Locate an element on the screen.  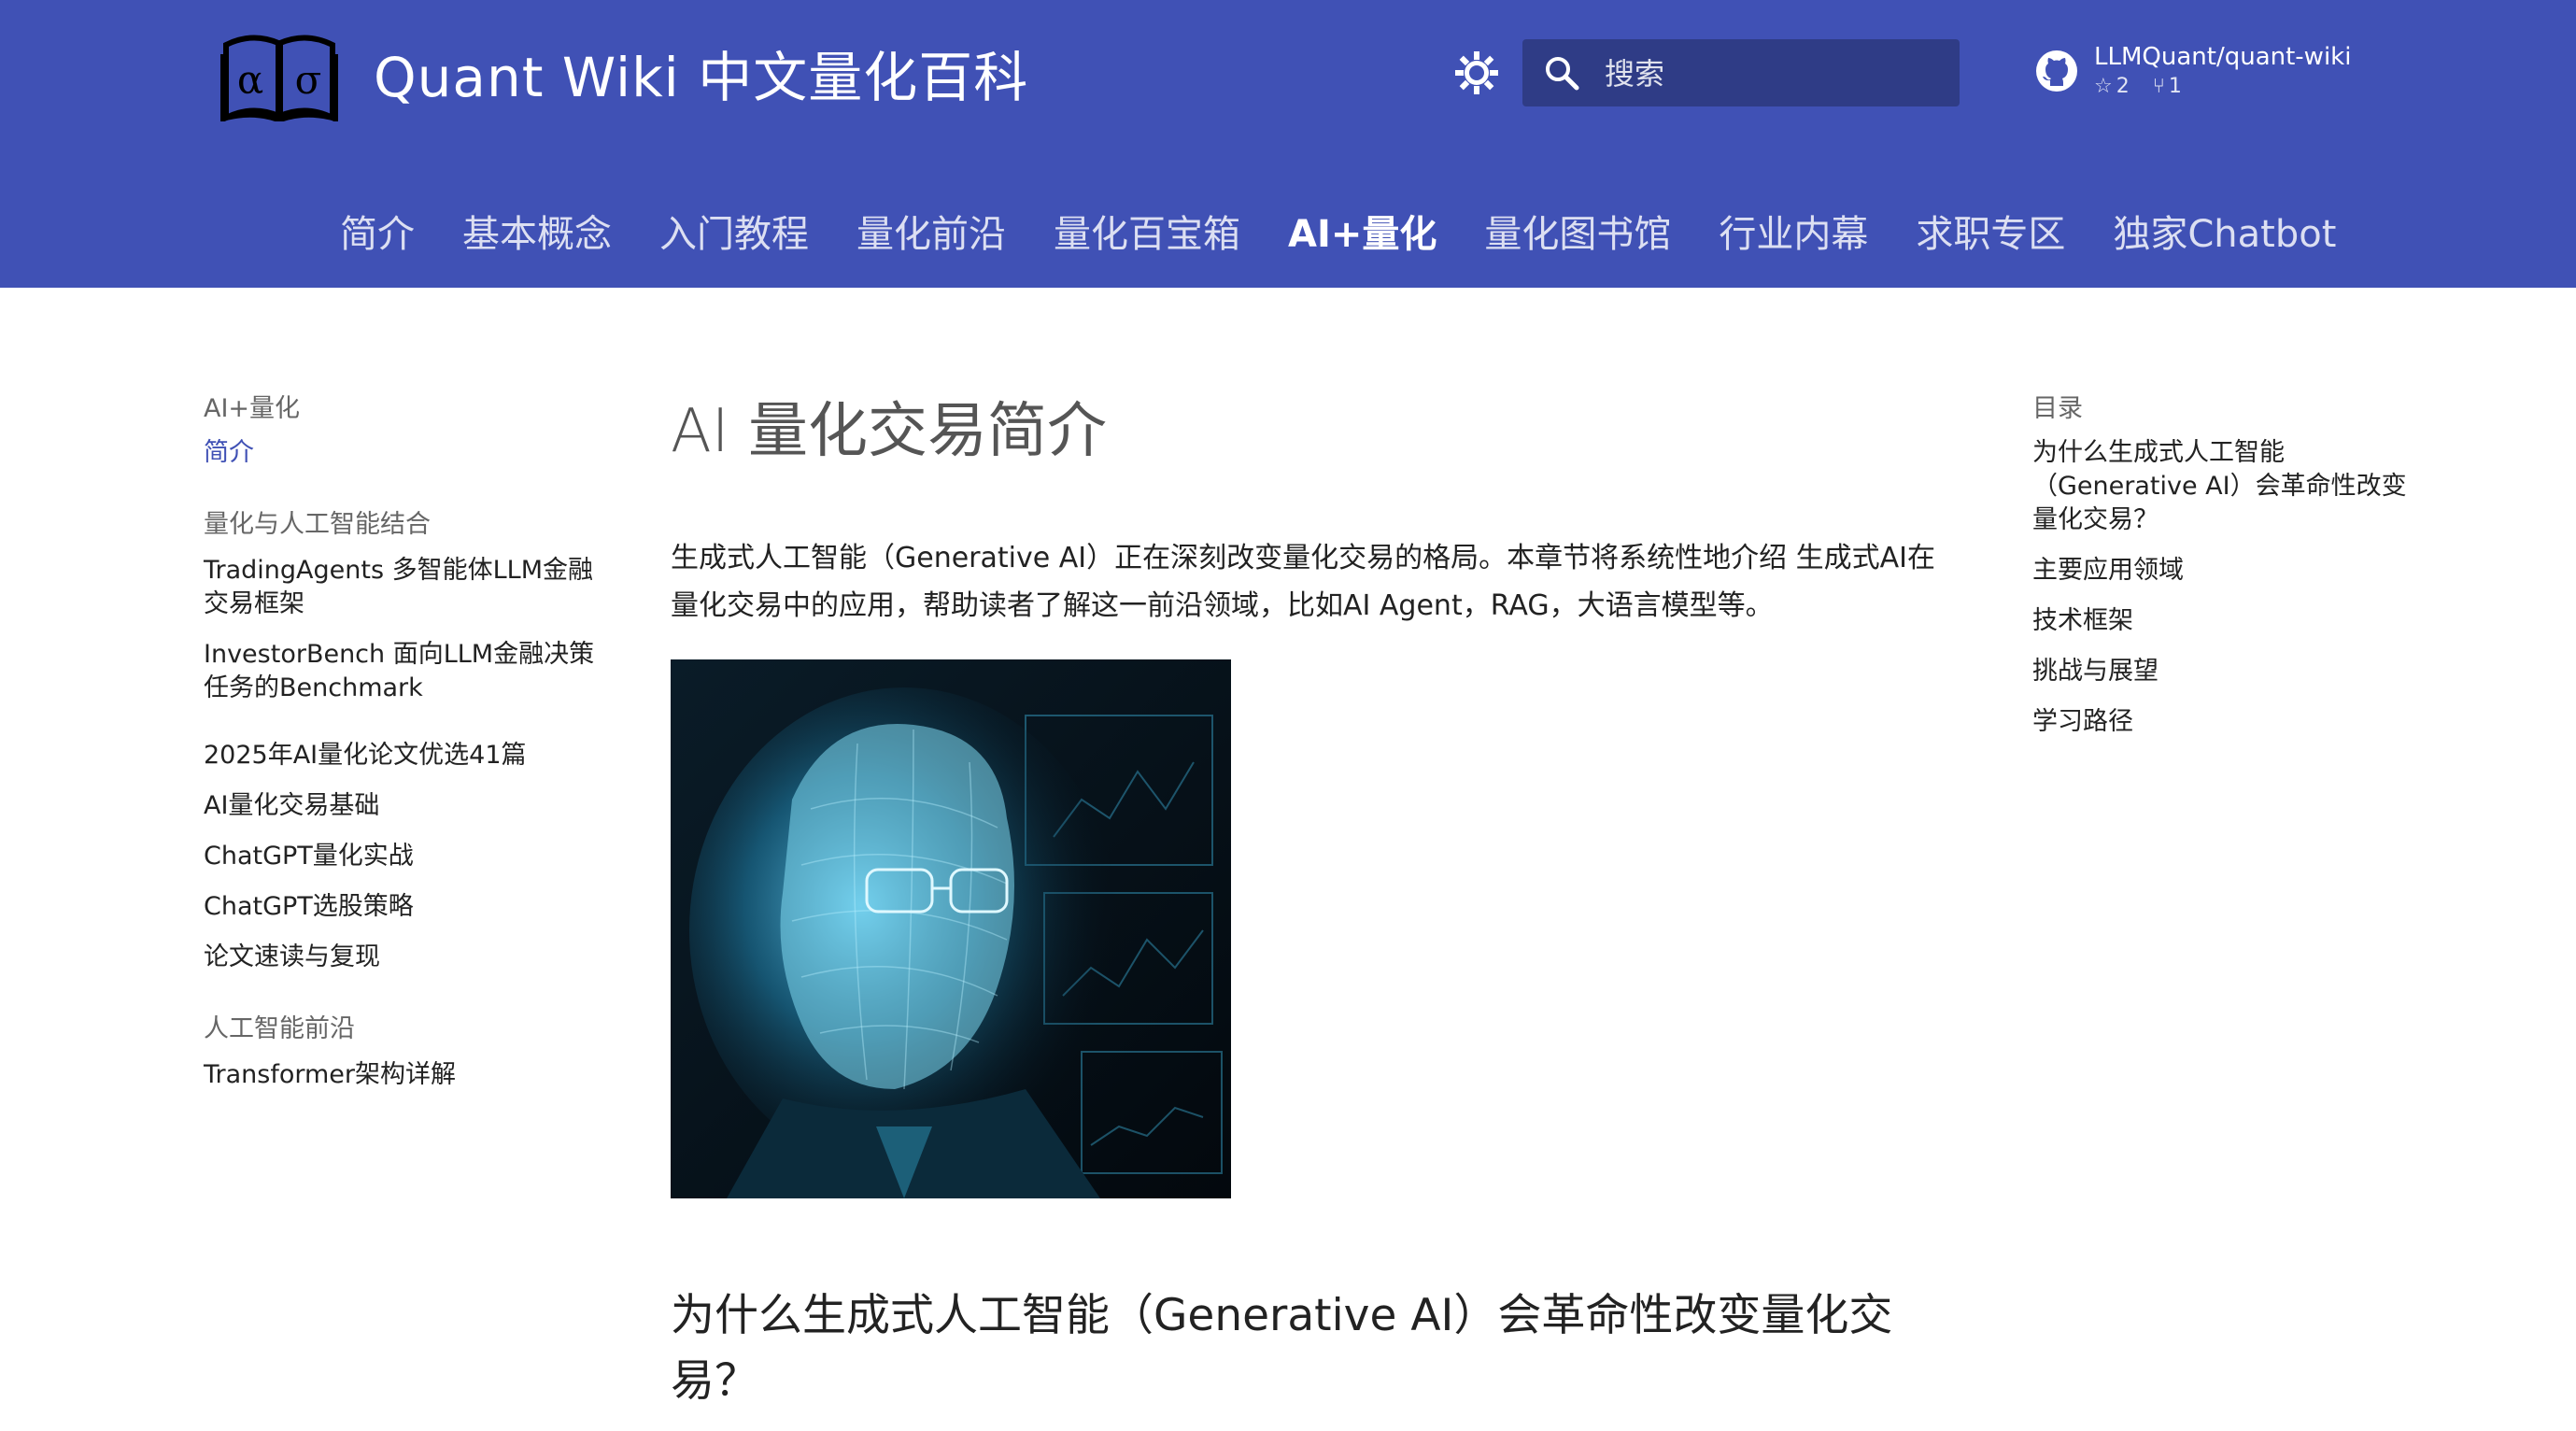
toc-item-challenges: 挑战与展望 is located at coordinates (2228, 671).